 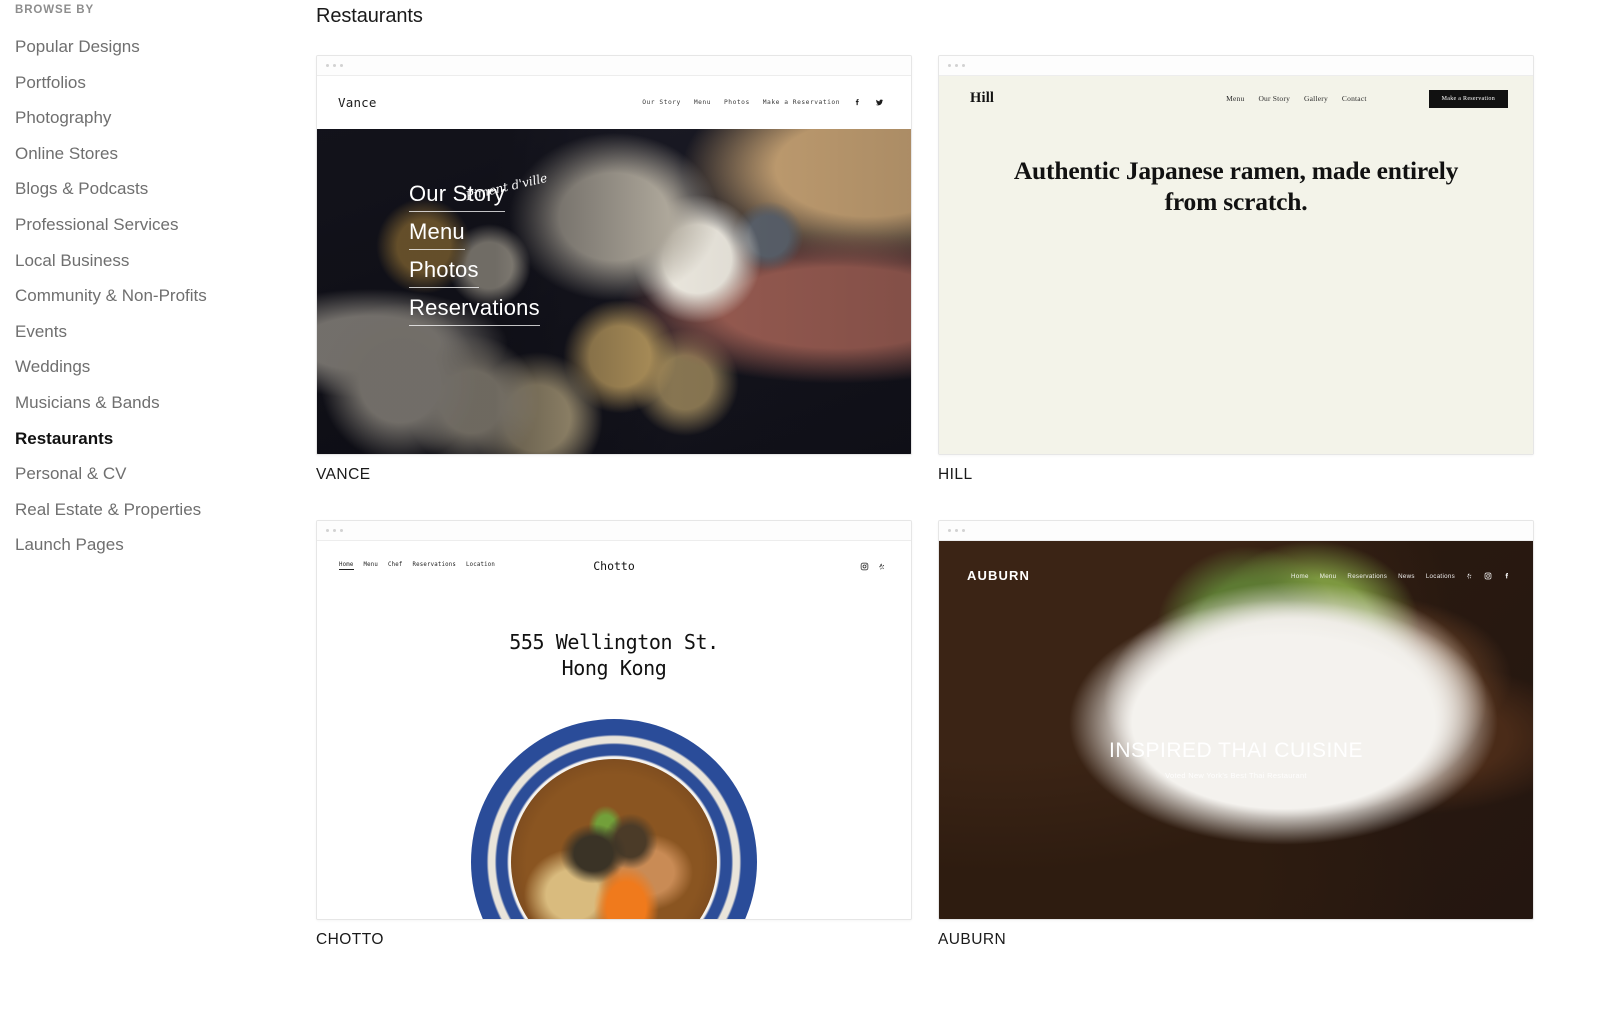 I want to click on sidebar-item-events: Events, so click(x=165, y=341).